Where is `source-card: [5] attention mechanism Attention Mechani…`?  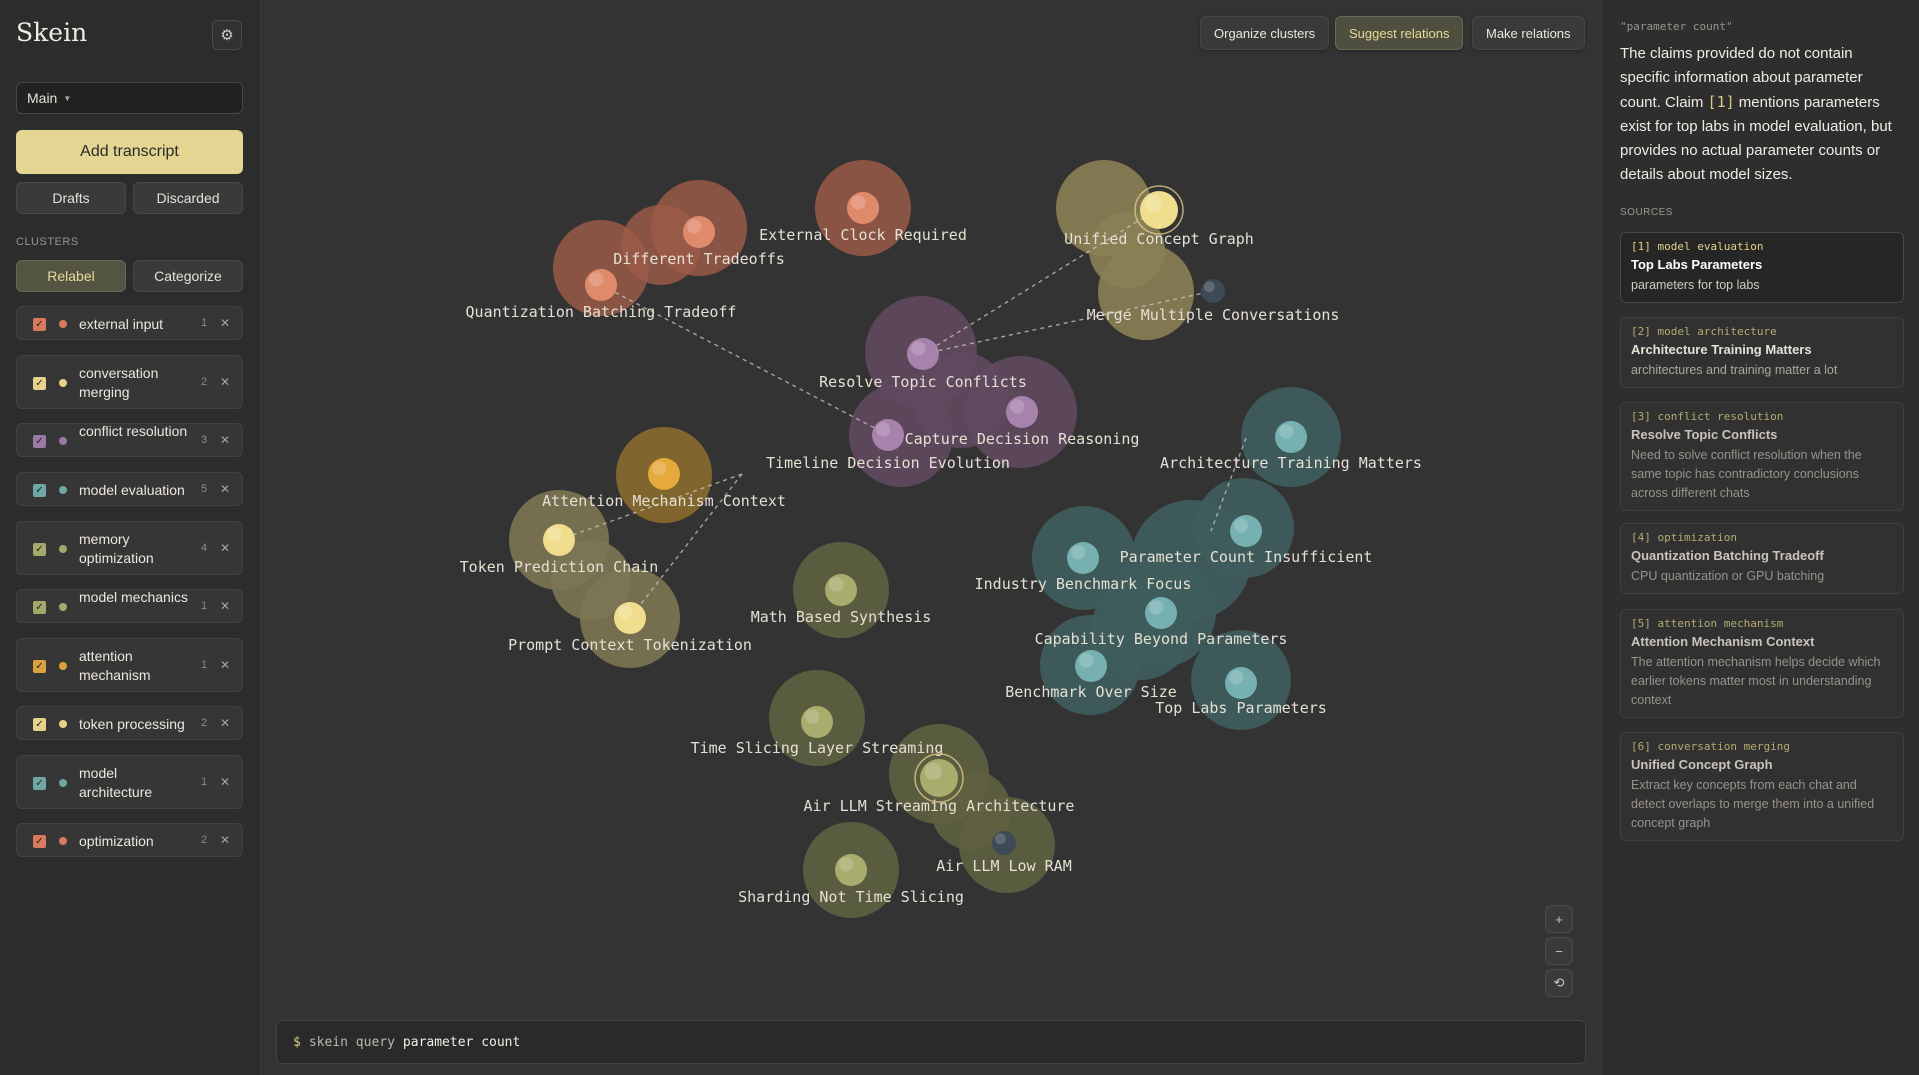 source-card: [5] attention mechanism Attention Mechani… is located at coordinates (1762, 663).